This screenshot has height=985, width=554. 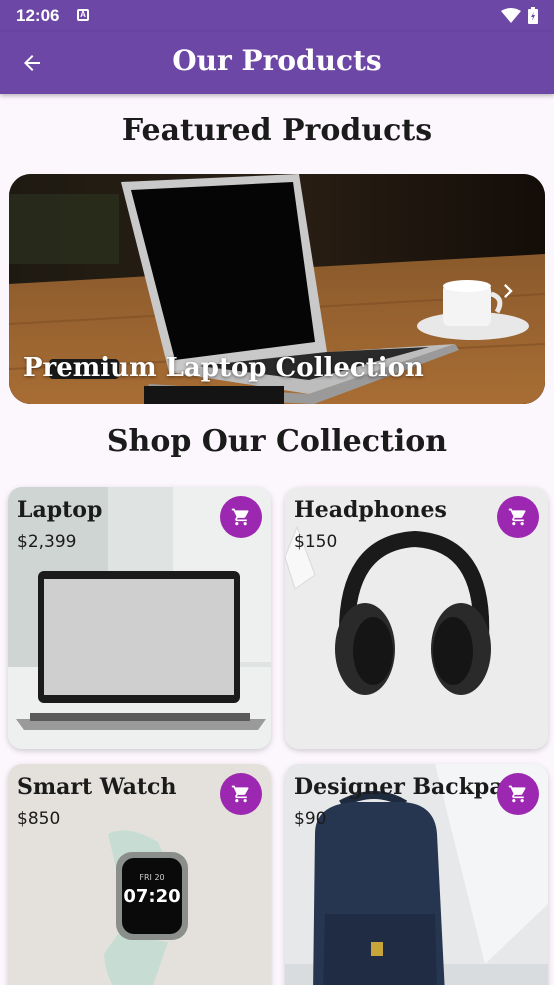 What do you see at coordinates (277, 130) in the screenshot?
I see `featured-heading: Featured Products` at bounding box center [277, 130].